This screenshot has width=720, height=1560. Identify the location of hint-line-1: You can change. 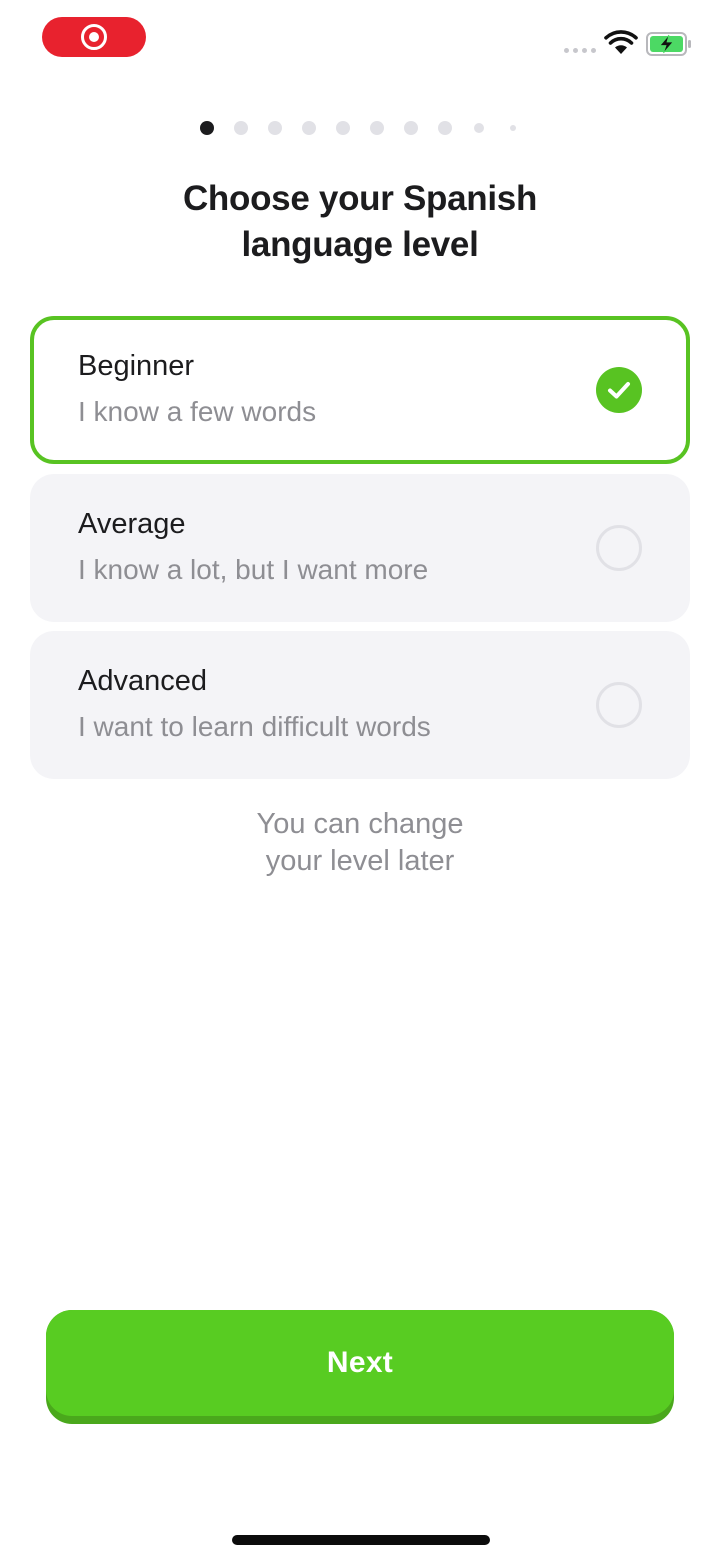
(360, 824).